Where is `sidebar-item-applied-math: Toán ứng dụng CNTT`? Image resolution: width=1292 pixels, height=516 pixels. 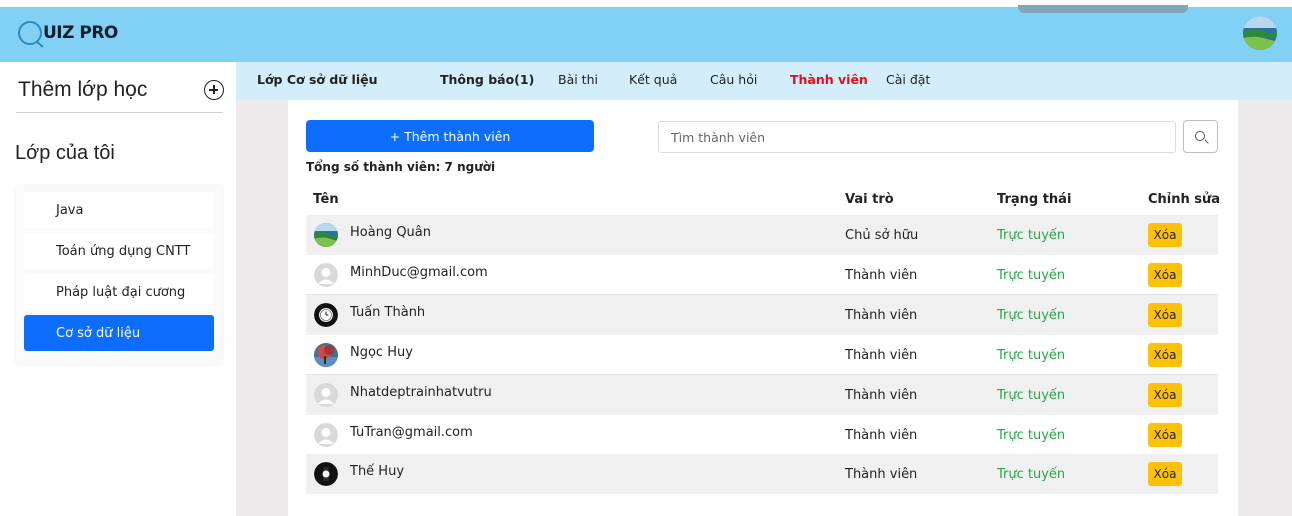 sidebar-item-applied-math: Toán ứng dụng CNTT is located at coordinates (119, 251).